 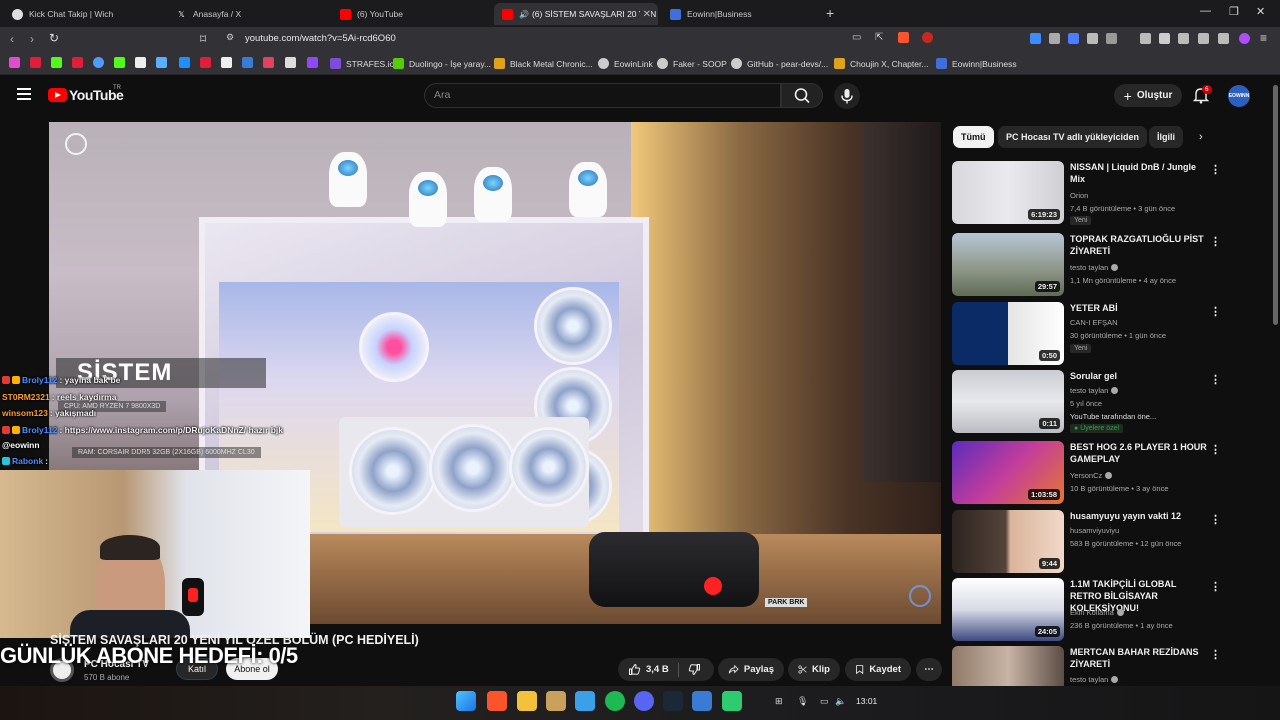 What do you see at coordinates (625, 63) in the screenshot?
I see `bookmark-eowinlink: EowinLink` at bounding box center [625, 63].